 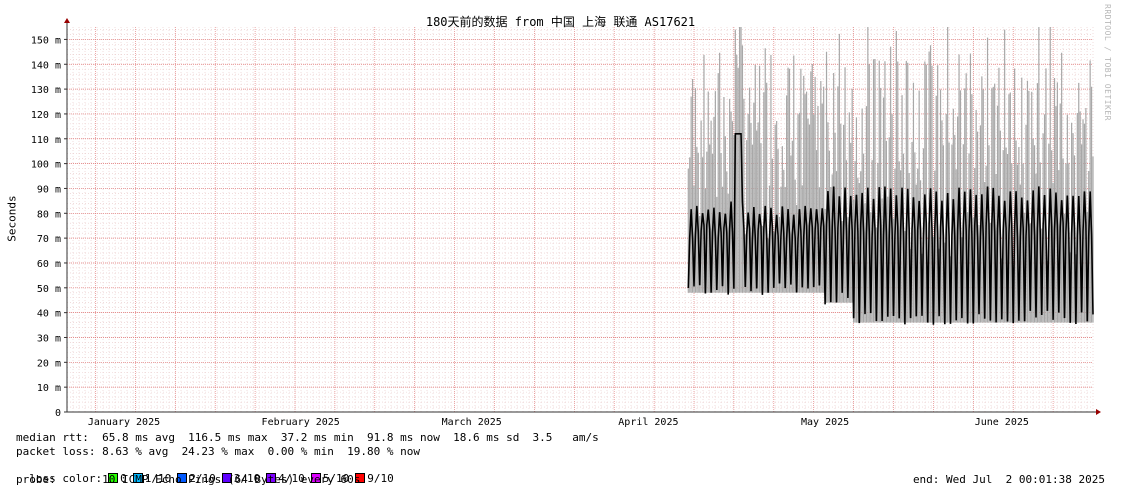 I want to click on y-tick-label: 50 m, so click(x=49, y=289).